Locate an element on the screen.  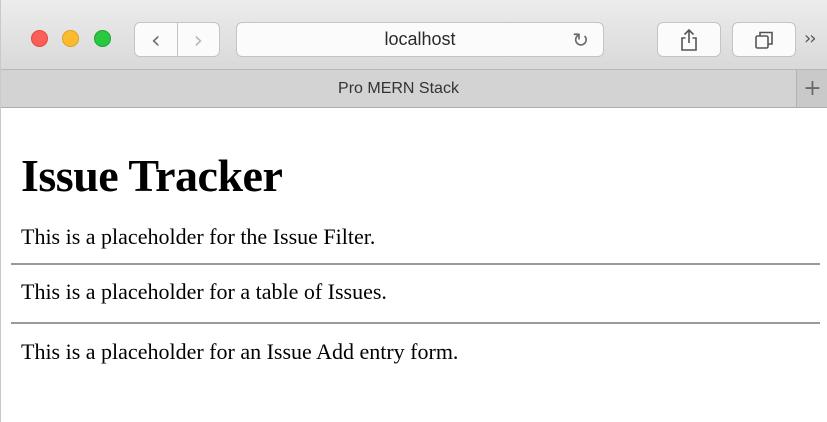
forward-button: › is located at coordinates (199, 39).